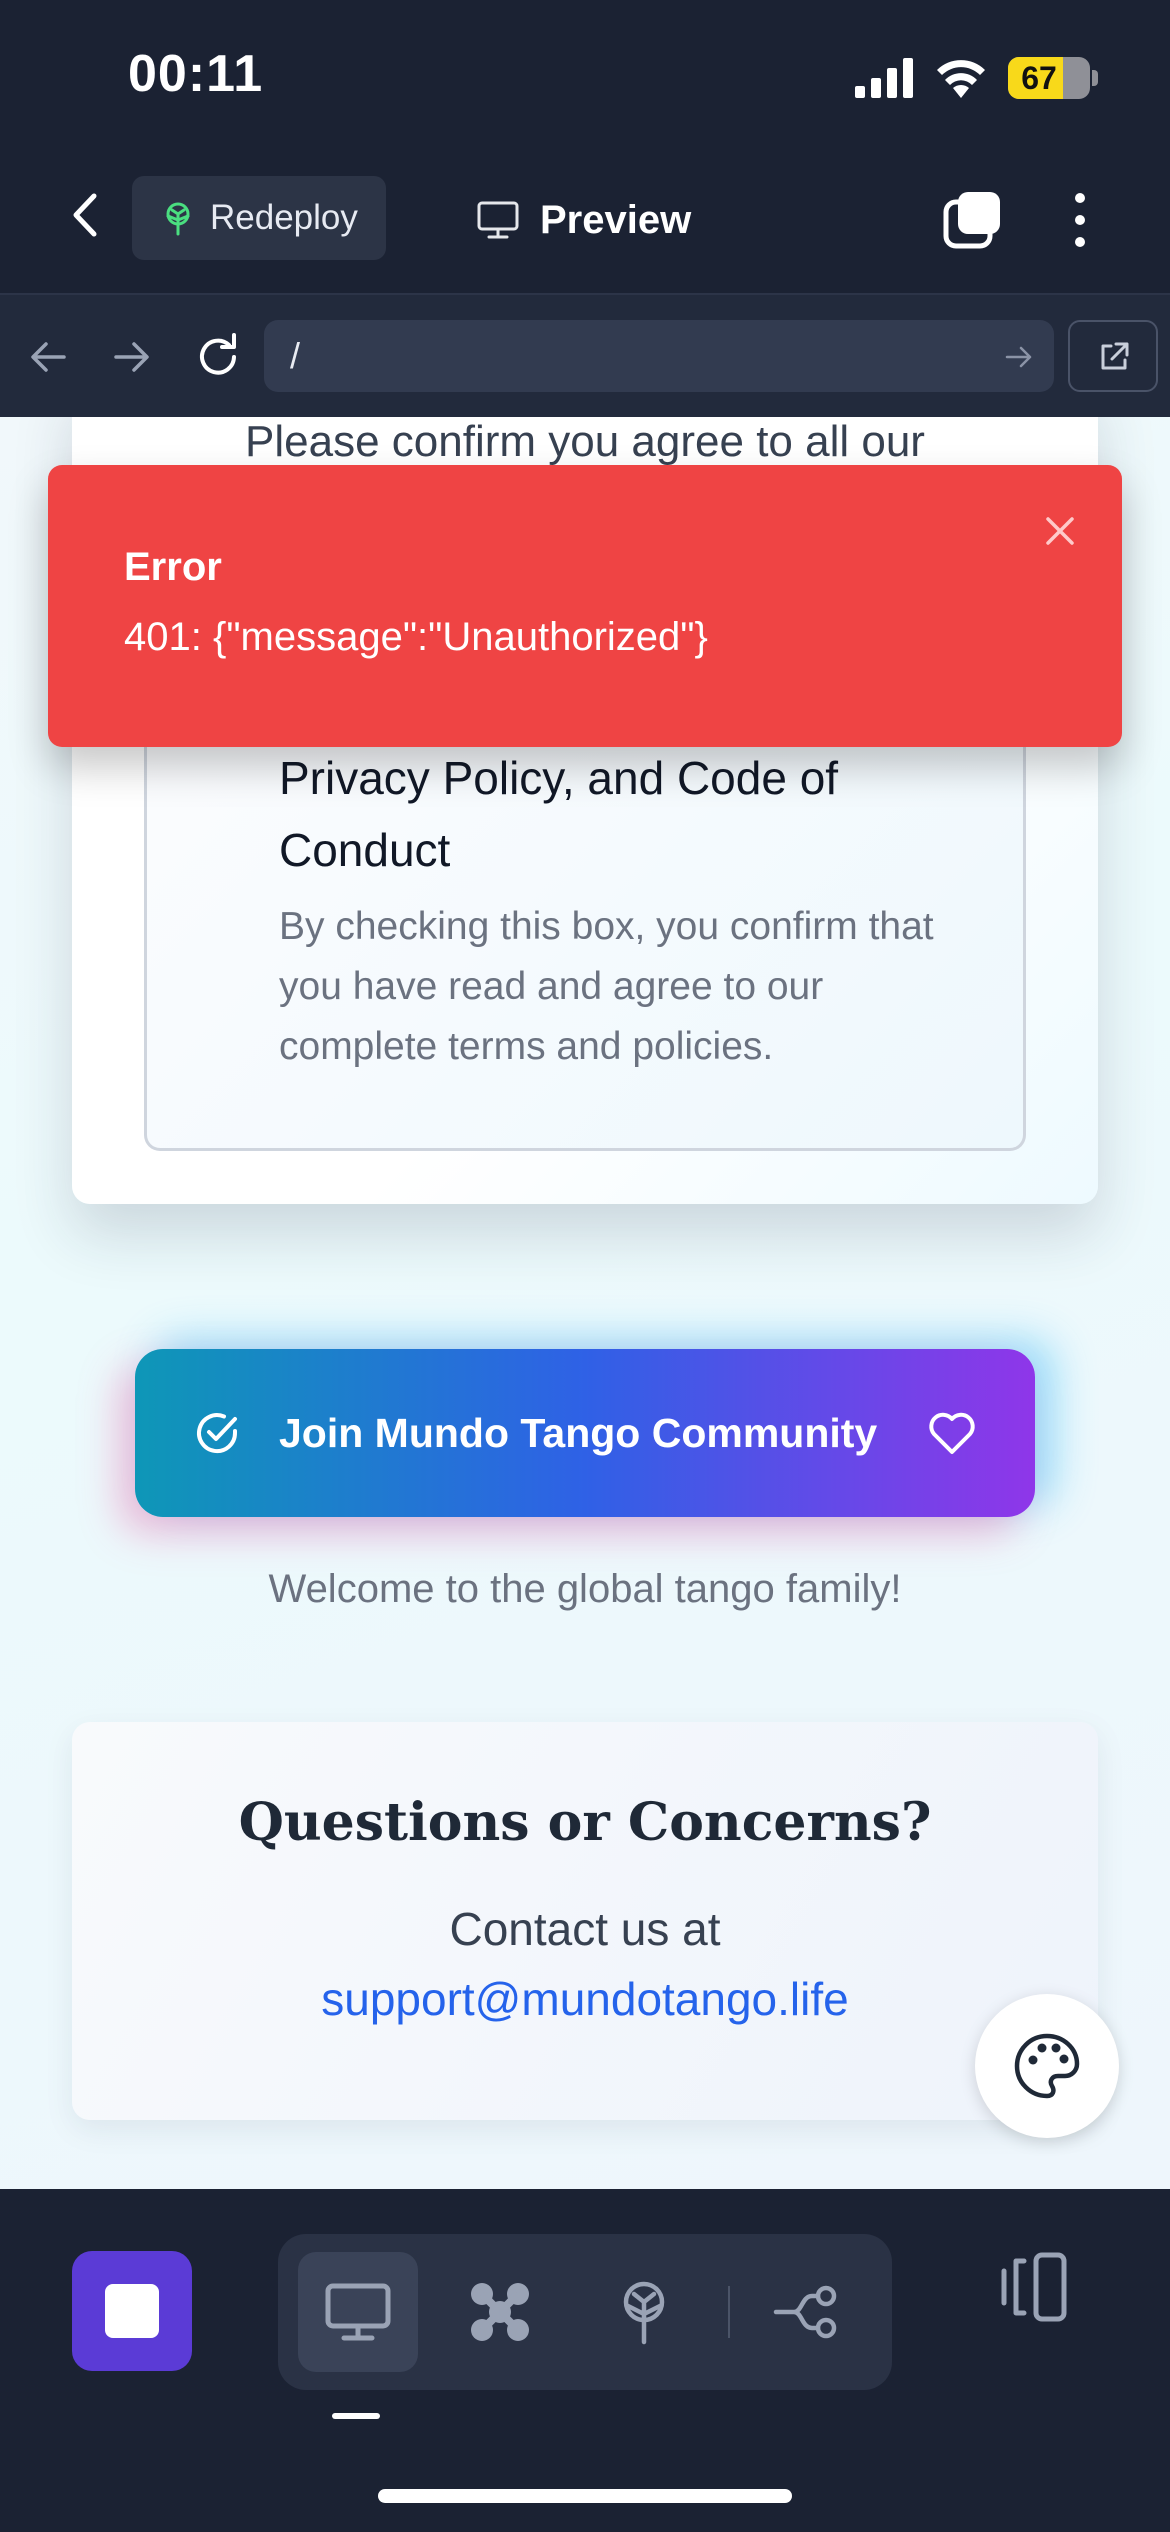 The height and width of the screenshot is (2532, 1170). Describe the element at coordinates (1095, 78) in the screenshot. I see `battery-nub` at that location.